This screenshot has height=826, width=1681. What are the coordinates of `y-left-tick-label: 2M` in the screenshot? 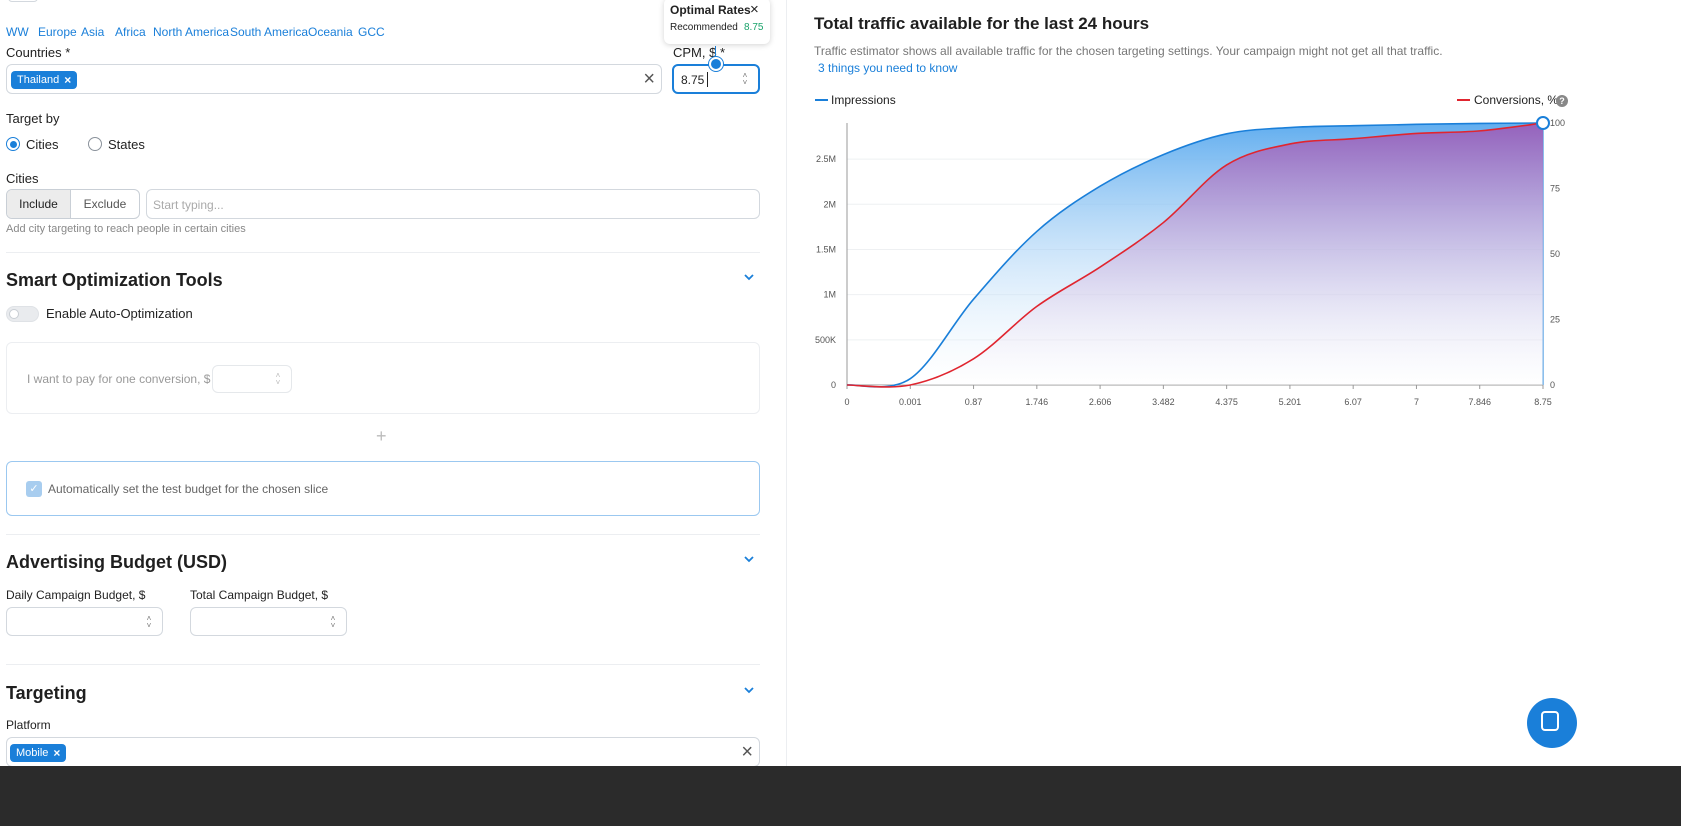 It's located at (829, 204).